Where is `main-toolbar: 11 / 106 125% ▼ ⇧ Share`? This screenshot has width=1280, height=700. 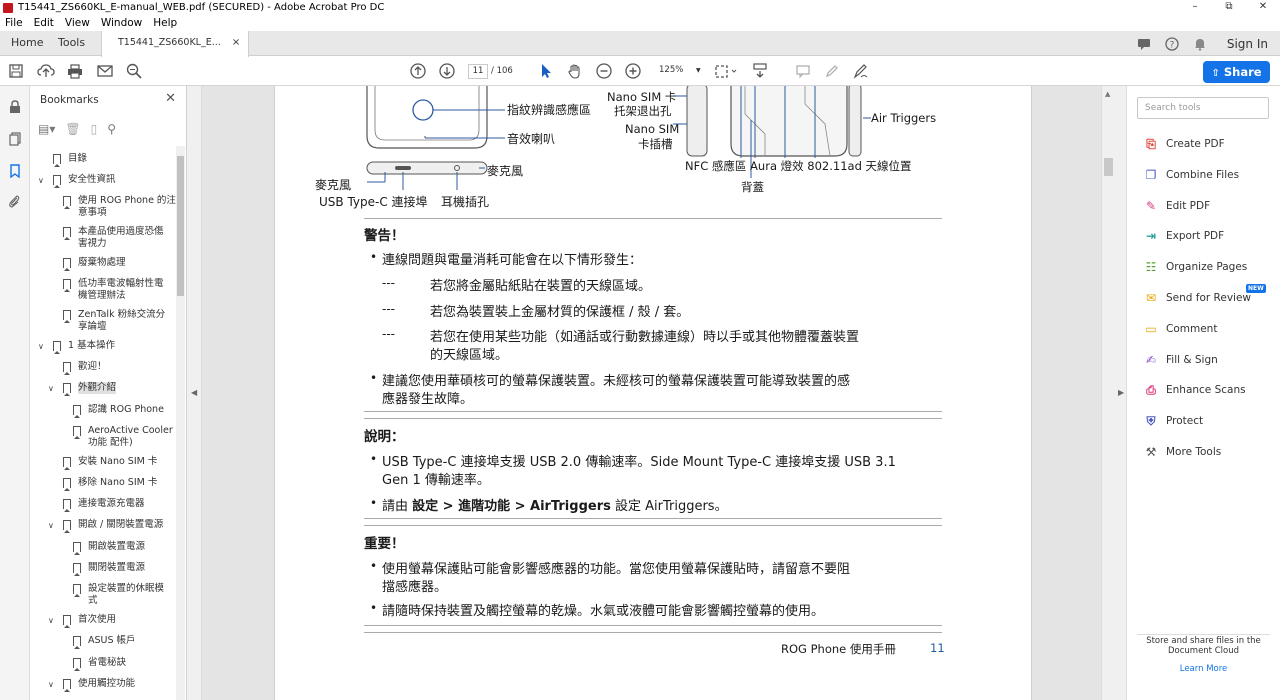 main-toolbar: 11 / 106 125% ▼ ⇧ Share is located at coordinates (640, 71).